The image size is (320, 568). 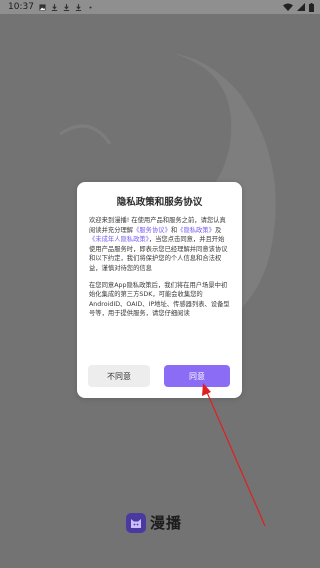 What do you see at coordinates (119, 376) in the screenshot?
I see `disagree-button: 不同意` at bounding box center [119, 376].